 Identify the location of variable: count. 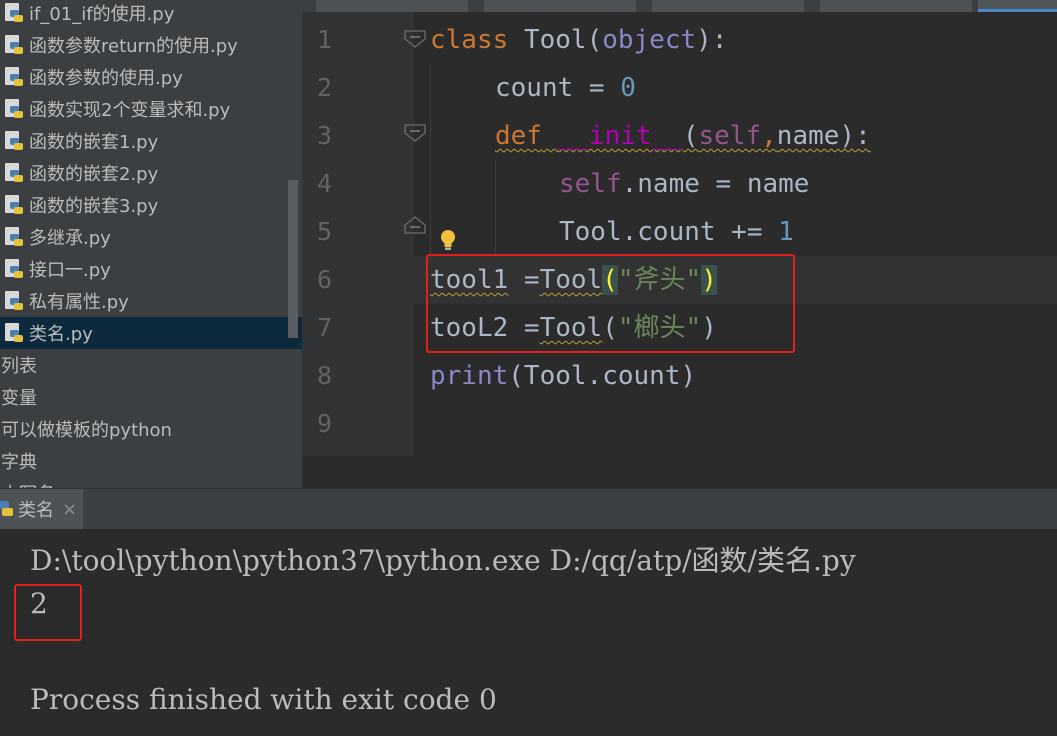
(534, 88).